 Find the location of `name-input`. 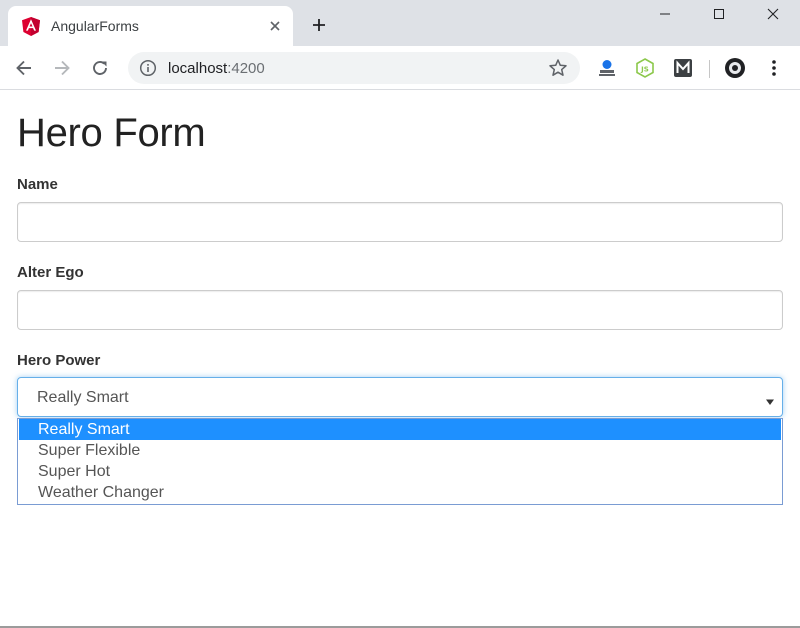

name-input is located at coordinates (400, 222).